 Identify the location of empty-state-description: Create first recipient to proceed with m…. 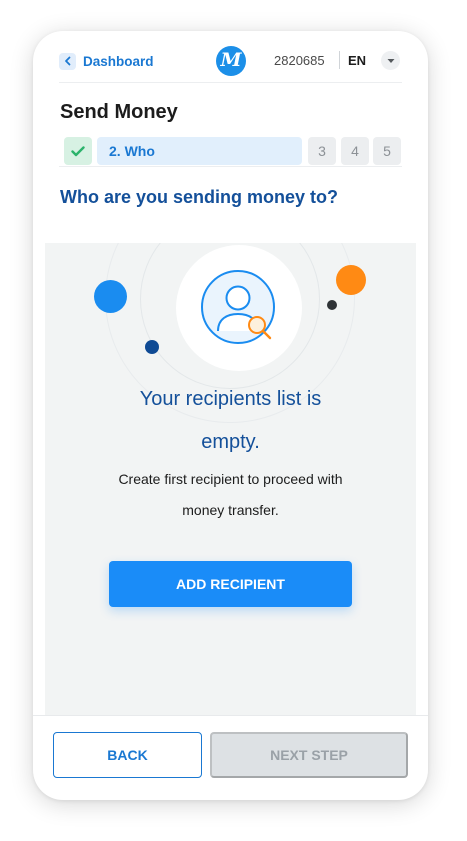
(230, 495).